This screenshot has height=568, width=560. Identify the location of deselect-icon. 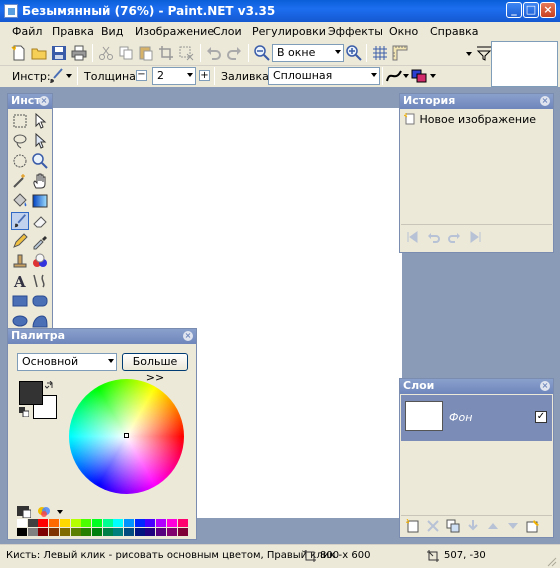
(186, 53).